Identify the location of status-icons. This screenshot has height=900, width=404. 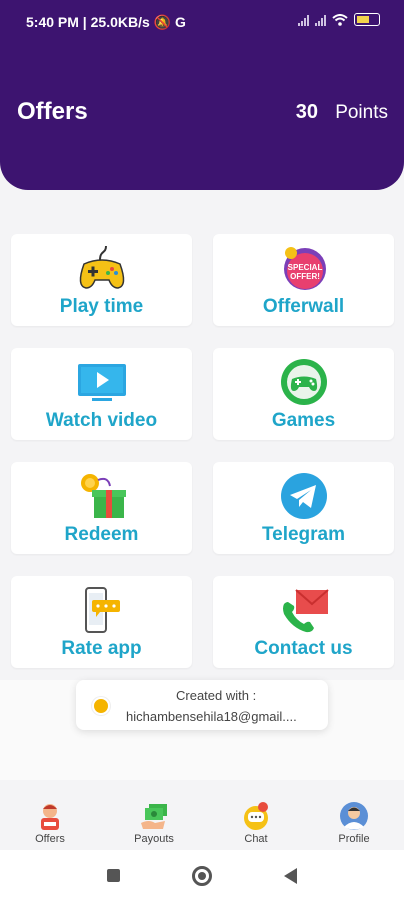
(339, 19).